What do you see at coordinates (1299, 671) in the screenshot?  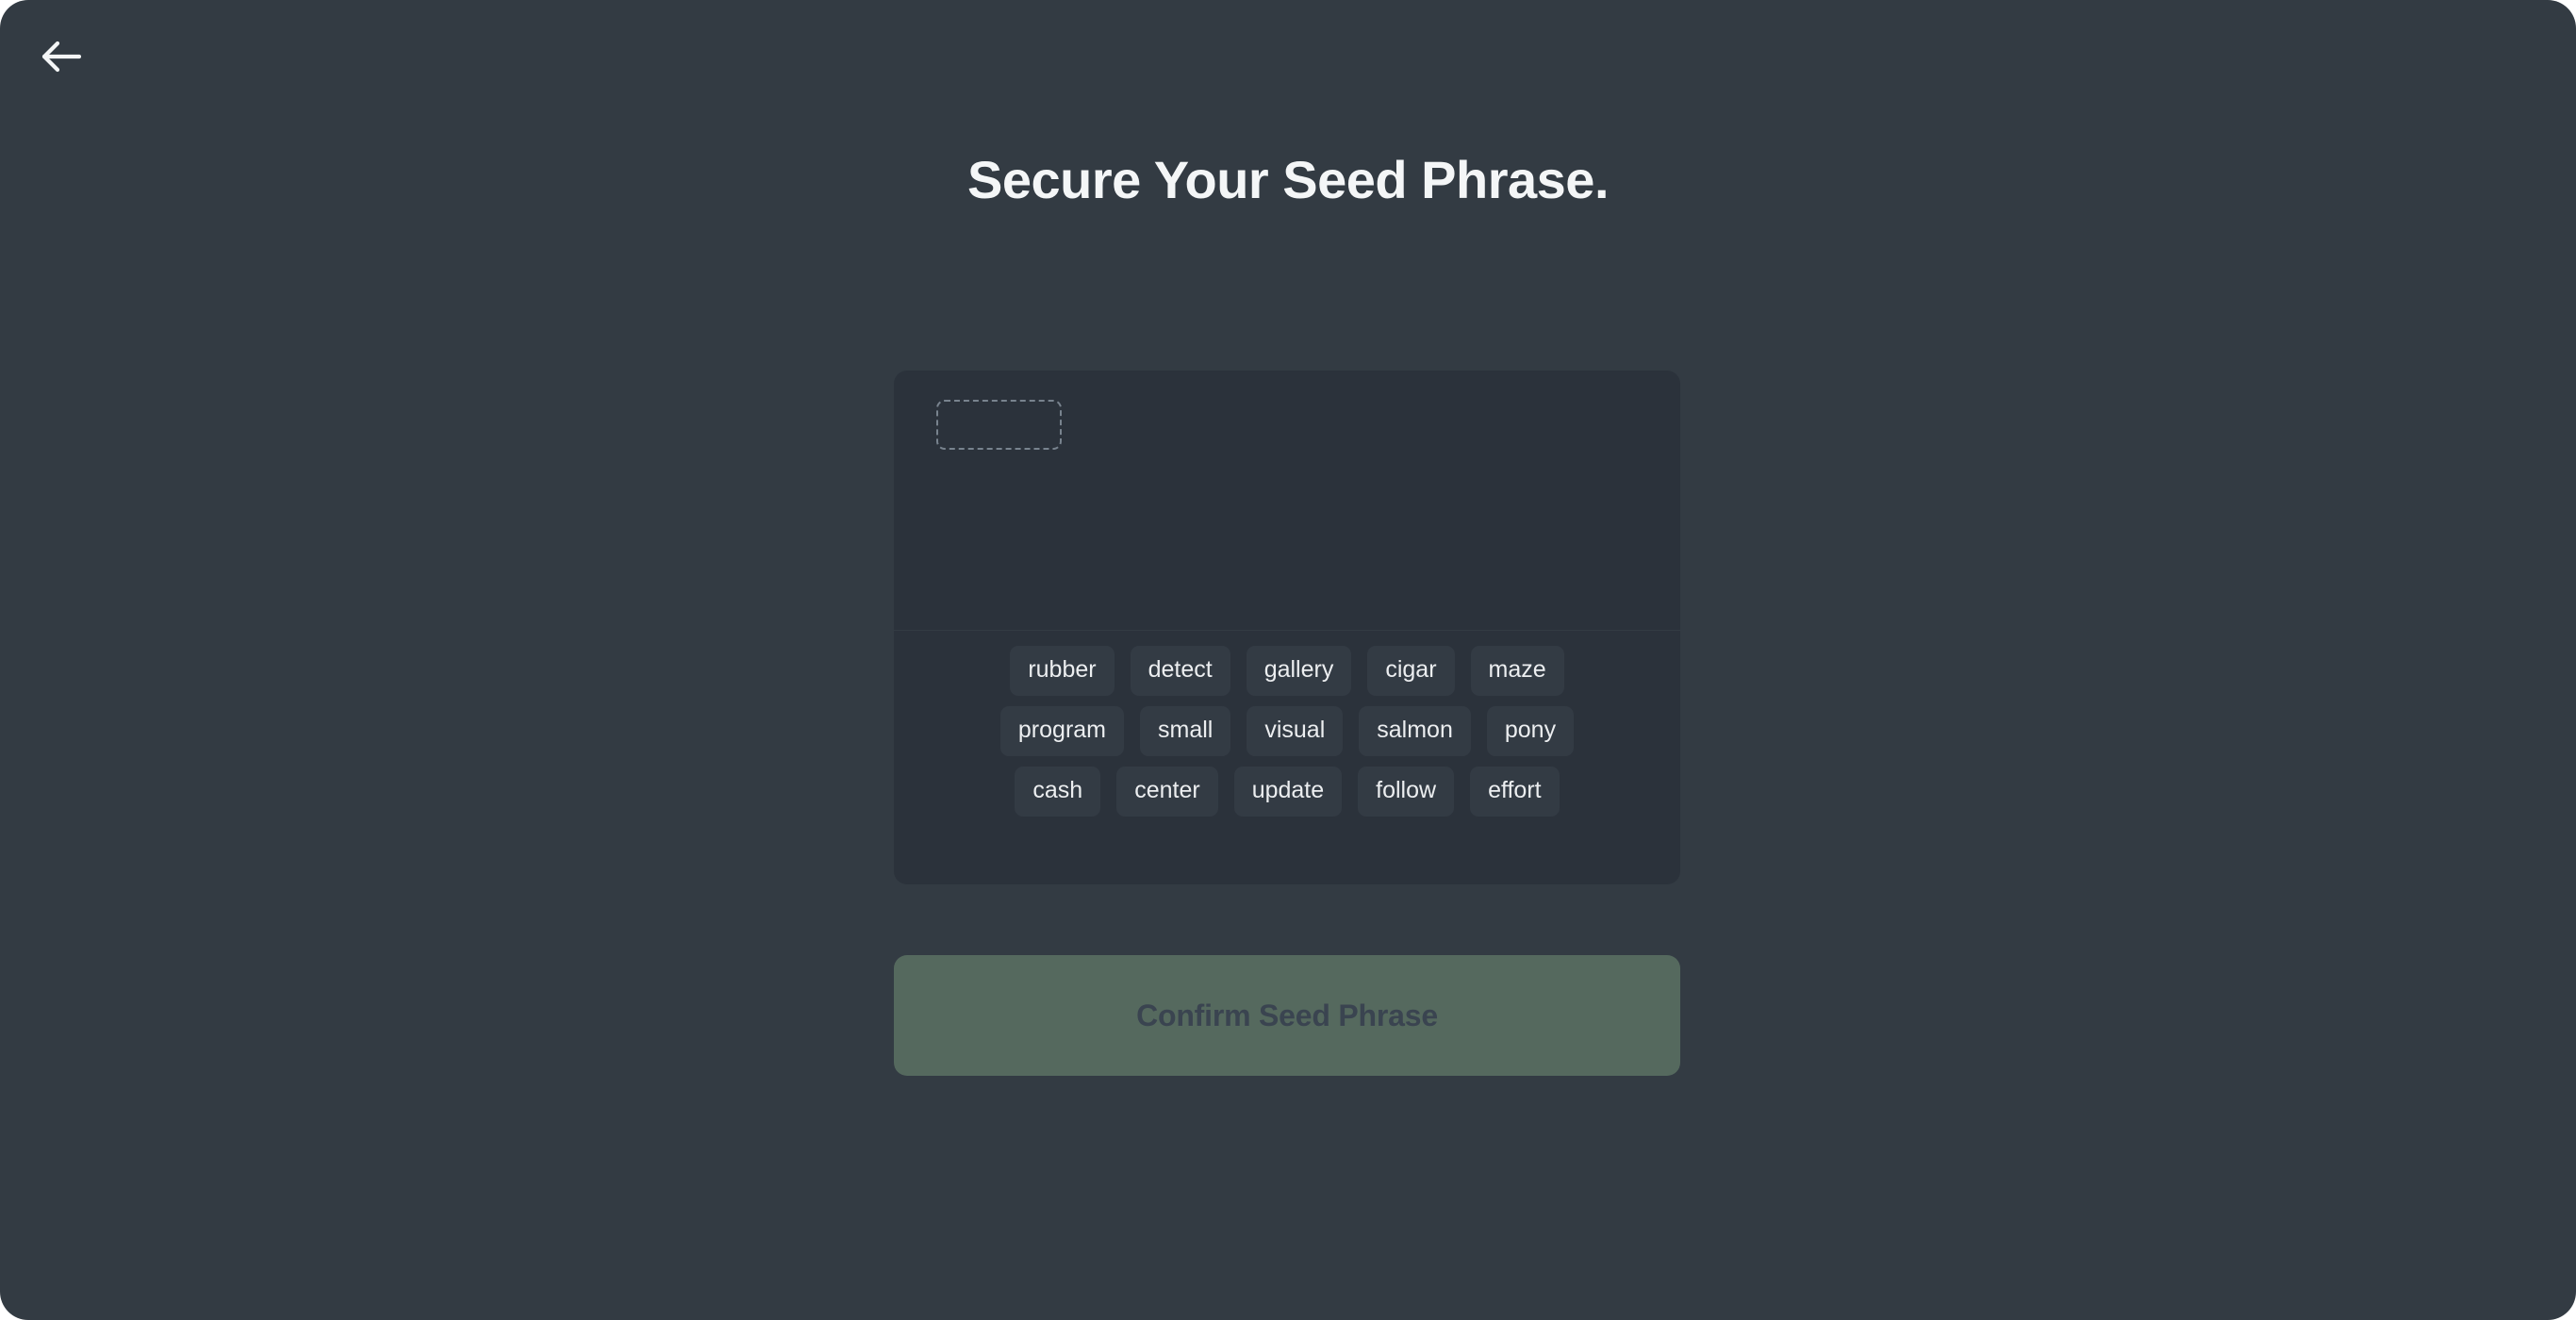 I see `word-chip: gallery` at bounding box center [1299, 671].